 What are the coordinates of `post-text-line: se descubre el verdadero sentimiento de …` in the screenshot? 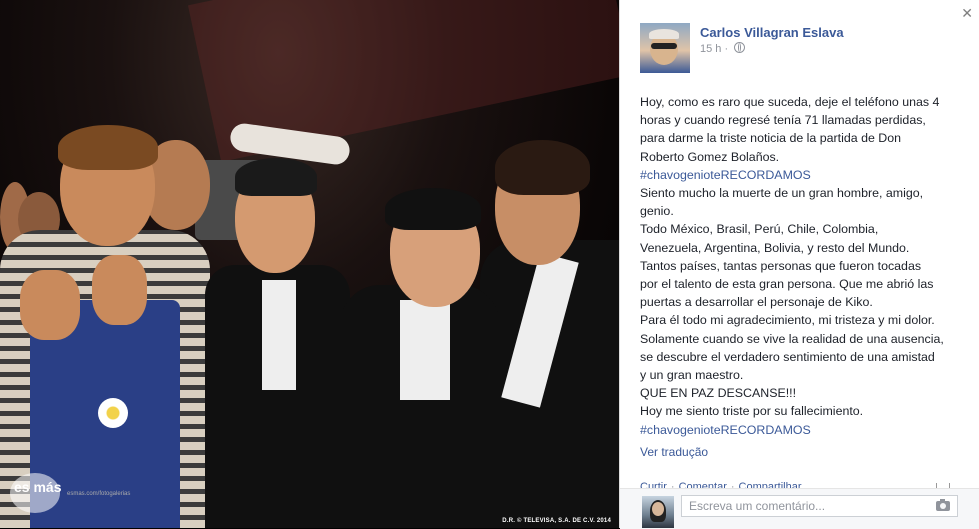 It's located at (787, 356).